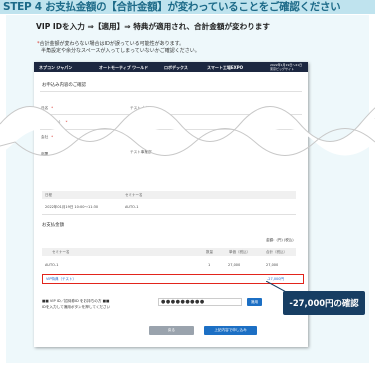 The image size is (375, 367). I want to click on discount-row-highlight: VIP特典（テスト） -27,000円, so click(173, 279).